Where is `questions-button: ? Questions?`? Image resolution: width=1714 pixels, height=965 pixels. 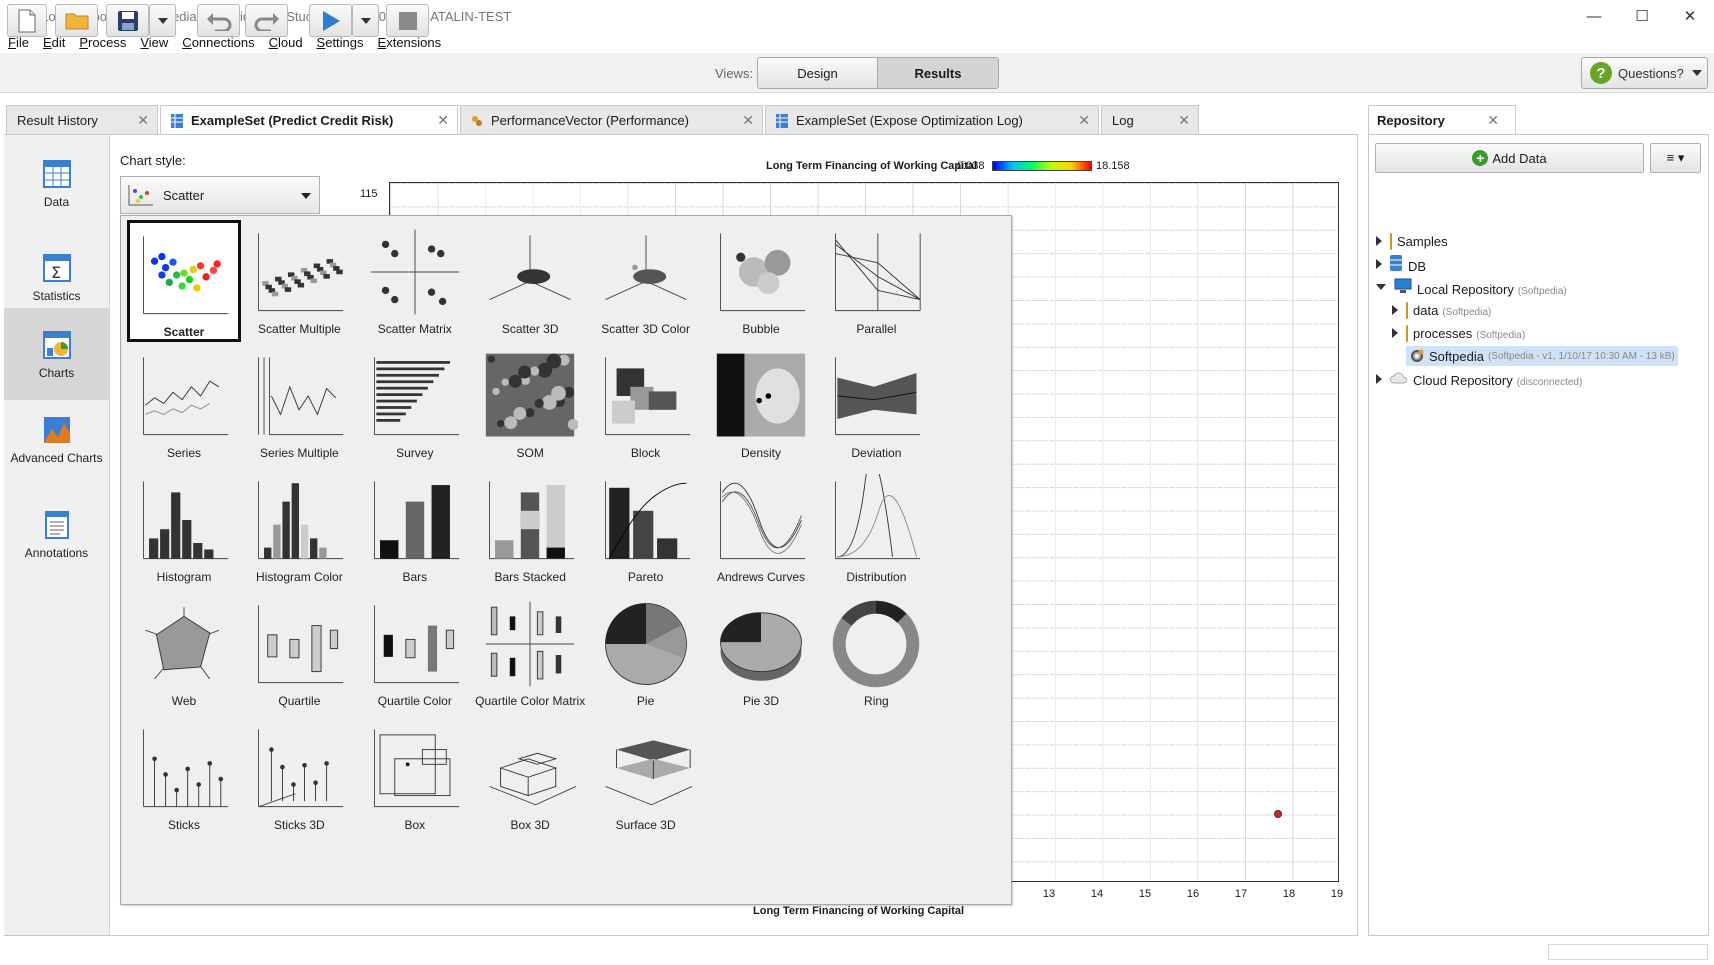
questions-button: ? Questions? is located at coordinates (1644, 73).